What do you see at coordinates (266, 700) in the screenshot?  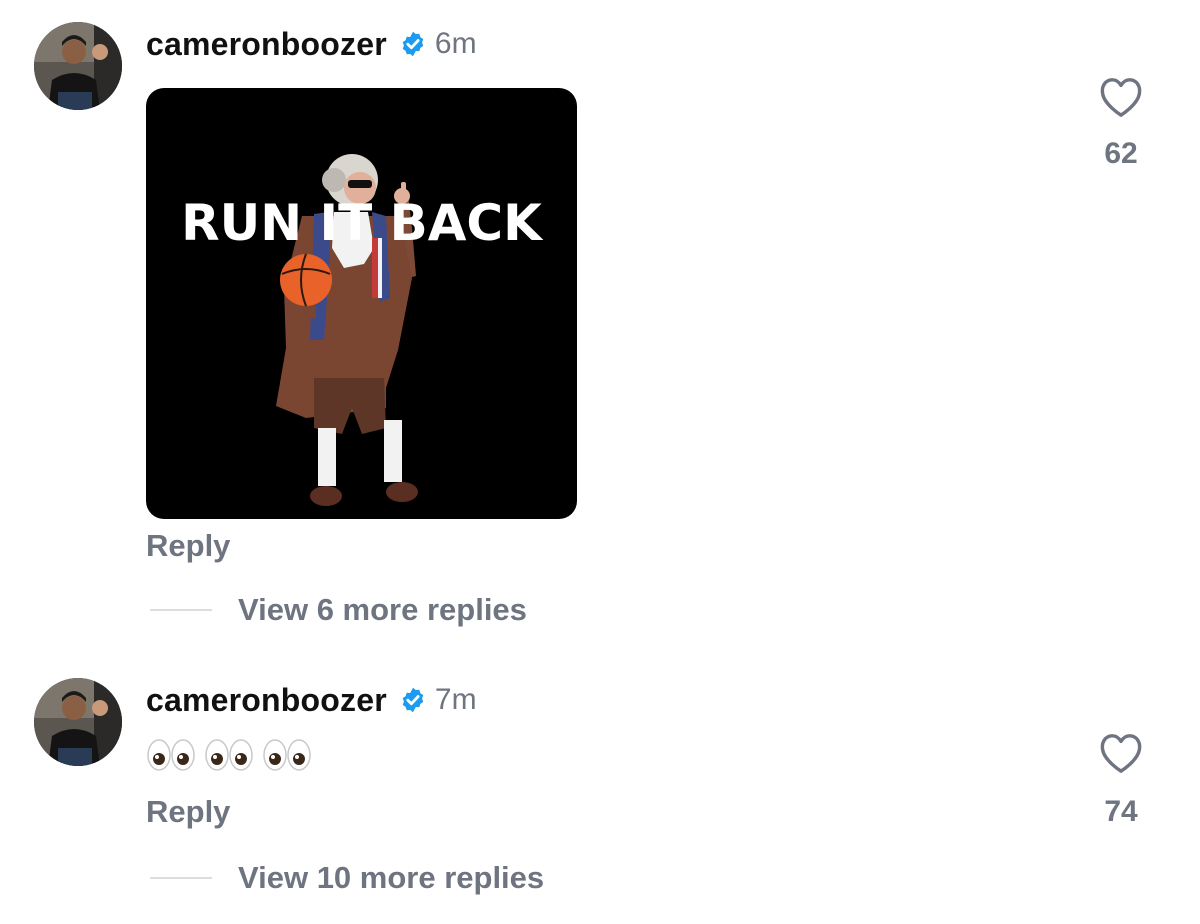 I see `username: cameronboozer` at bounding box center [266, 700].